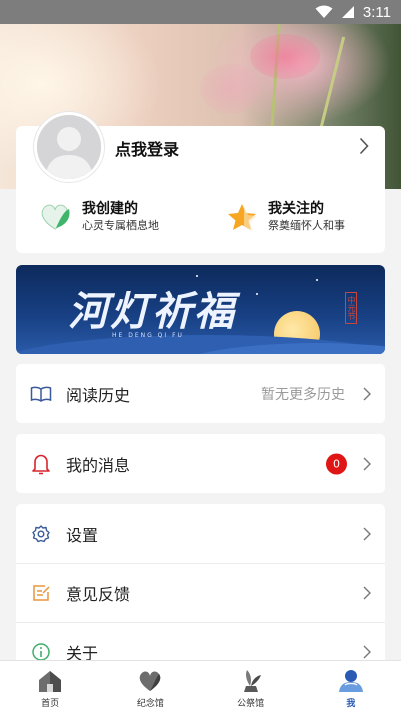 This screenshot has width=401, height=710. I want to click on my-followed-subtitle: 祭奠缅怀人和事, so click(306, 225).